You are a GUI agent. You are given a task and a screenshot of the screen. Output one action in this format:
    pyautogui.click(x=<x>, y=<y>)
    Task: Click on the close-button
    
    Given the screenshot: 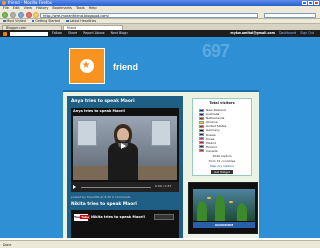 What is the action you would take?
    pyautogui.click(x=316, y=3)
    